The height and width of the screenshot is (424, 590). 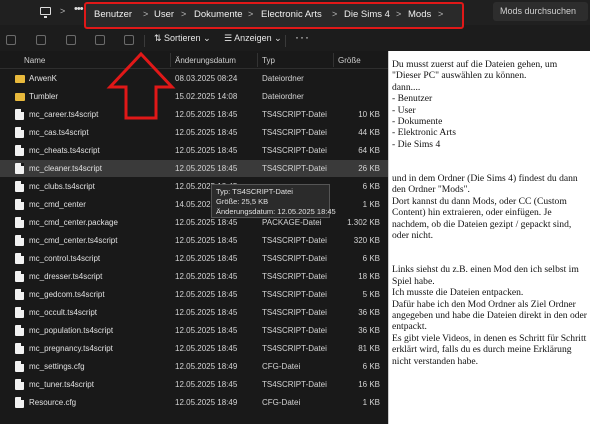 What do you see at coordinates (66, 276) in the screenshot?
I see `file-name: mc_dresser.ts4script` at bounding box center [66, 276].